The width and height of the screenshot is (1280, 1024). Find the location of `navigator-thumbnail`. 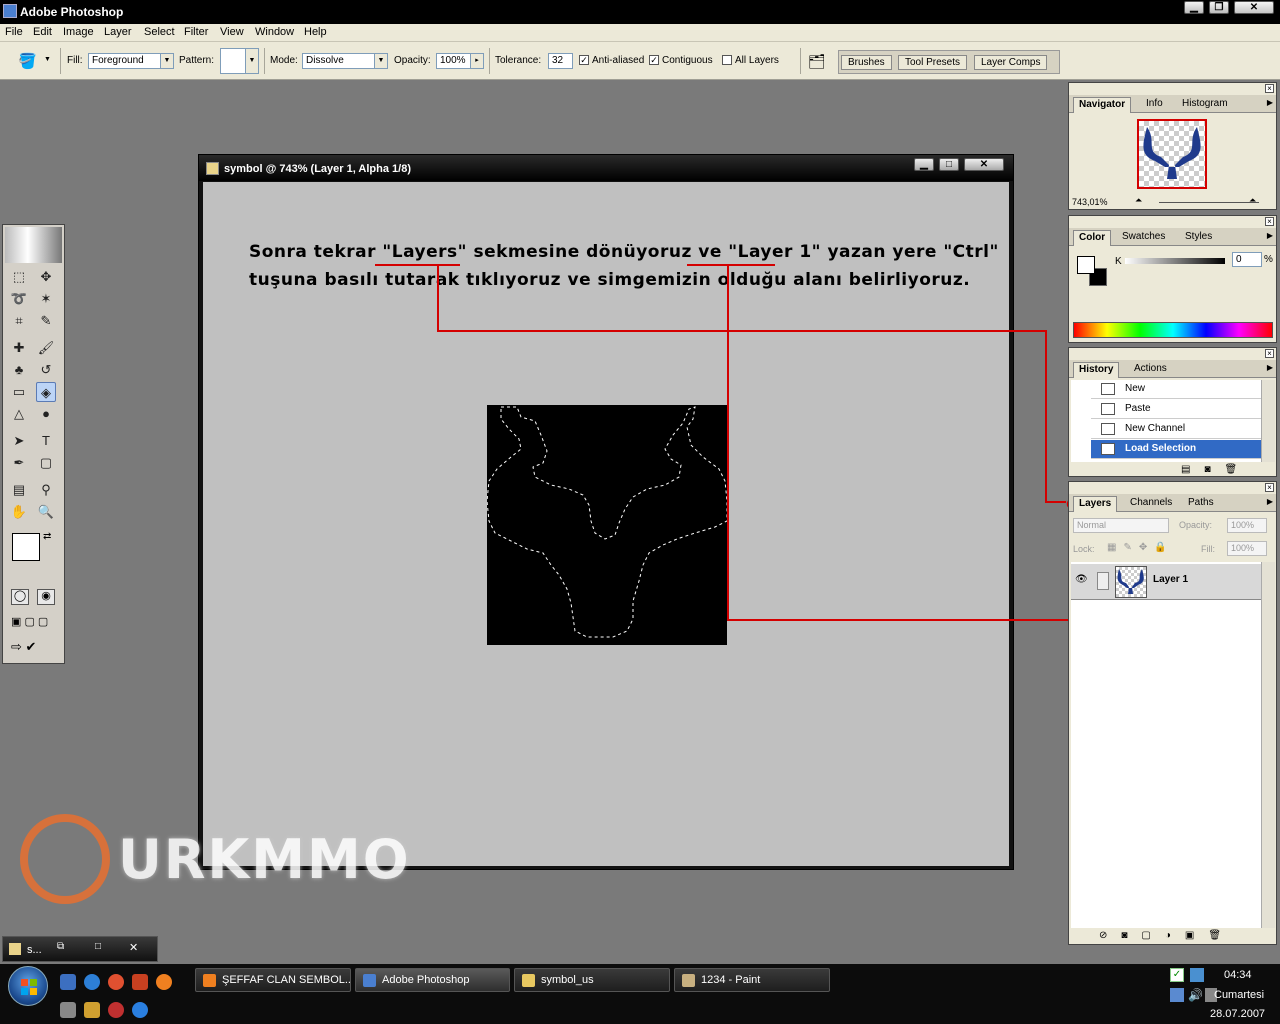

navigator-thumbnail is located at coordinates (1172, 154).